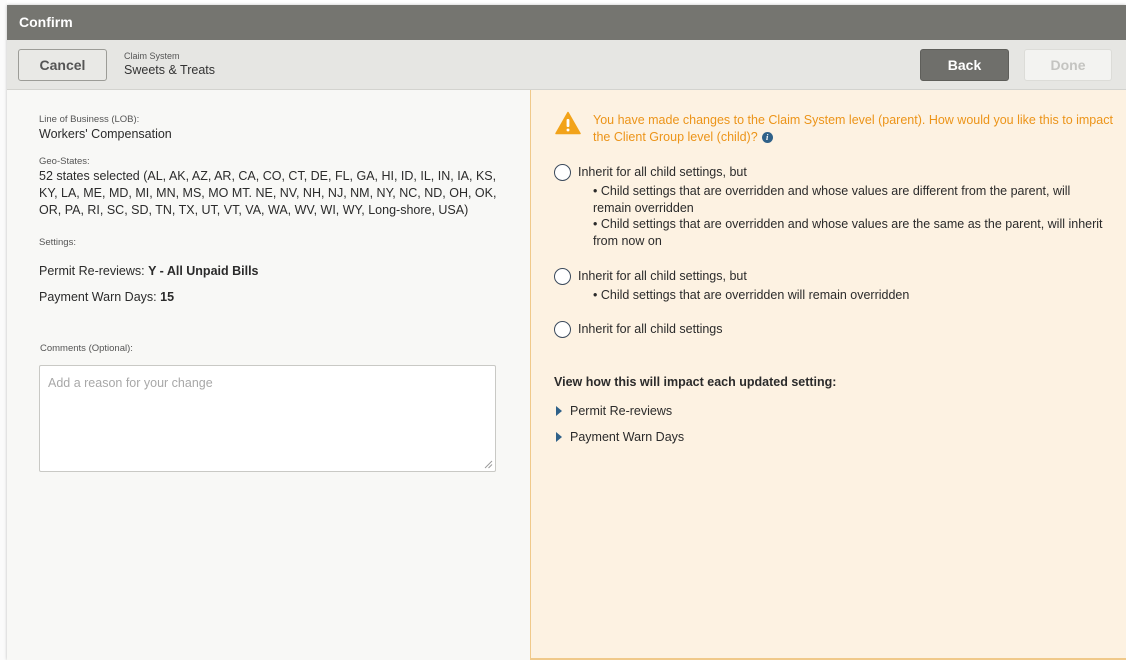  Describe the element at coordinates (89, 119) in the screenshot. I see `lob-label: Line of Business (LOB):` at that location.